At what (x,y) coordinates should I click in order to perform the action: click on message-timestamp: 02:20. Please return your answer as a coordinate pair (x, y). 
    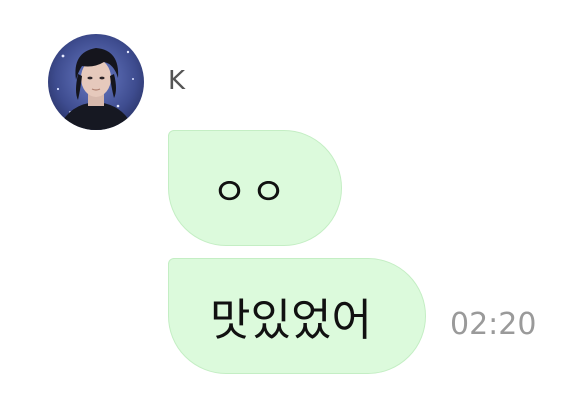
    Looking at the image, I should click on (493, 324).